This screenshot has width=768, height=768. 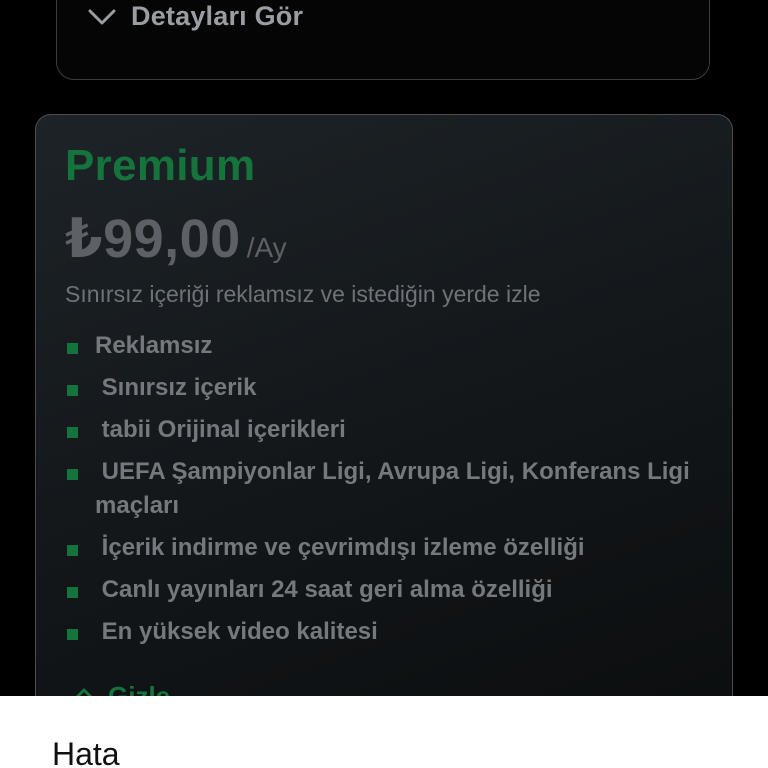 I want to click on chevron-down-icon, so click(x=102, y=17).